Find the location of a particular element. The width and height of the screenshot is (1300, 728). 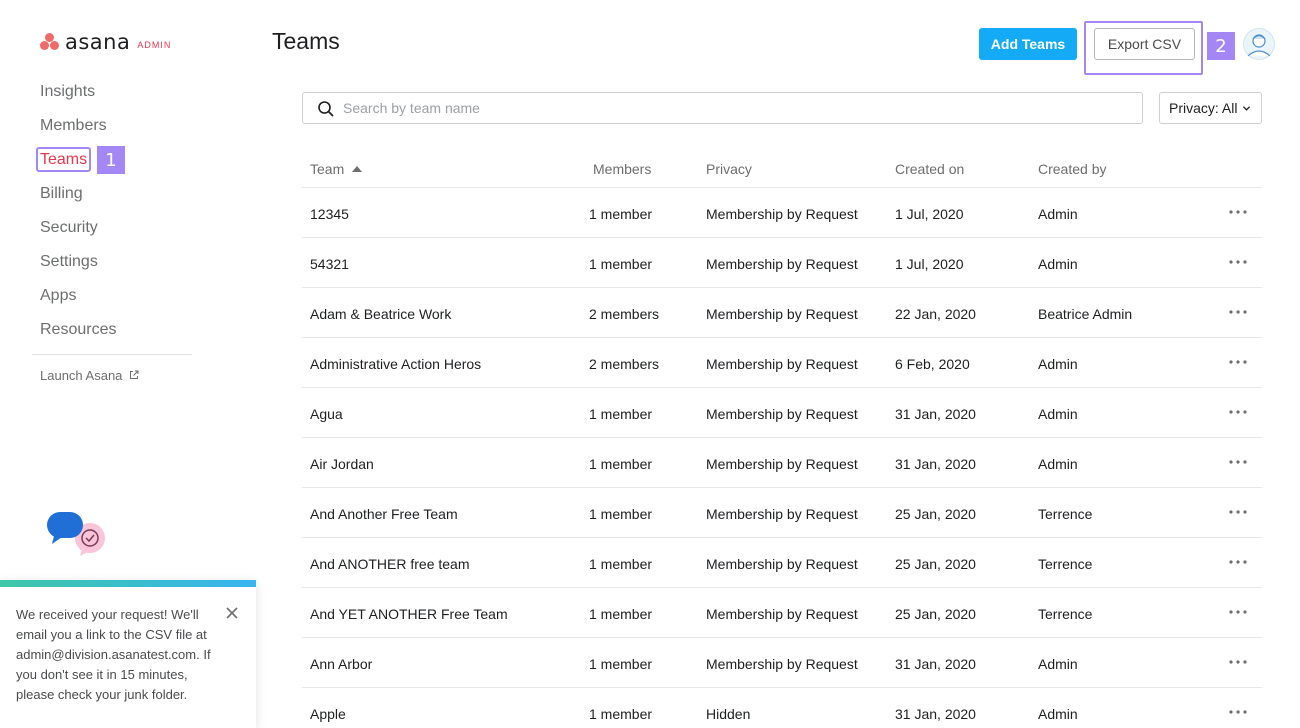

sidebar-item-billing: Billing is located at coordinates (78, 199).